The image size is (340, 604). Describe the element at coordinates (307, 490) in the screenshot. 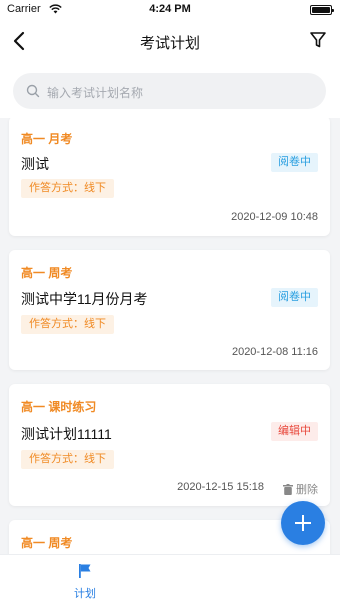

I see `delete-label: 删除` at that location.